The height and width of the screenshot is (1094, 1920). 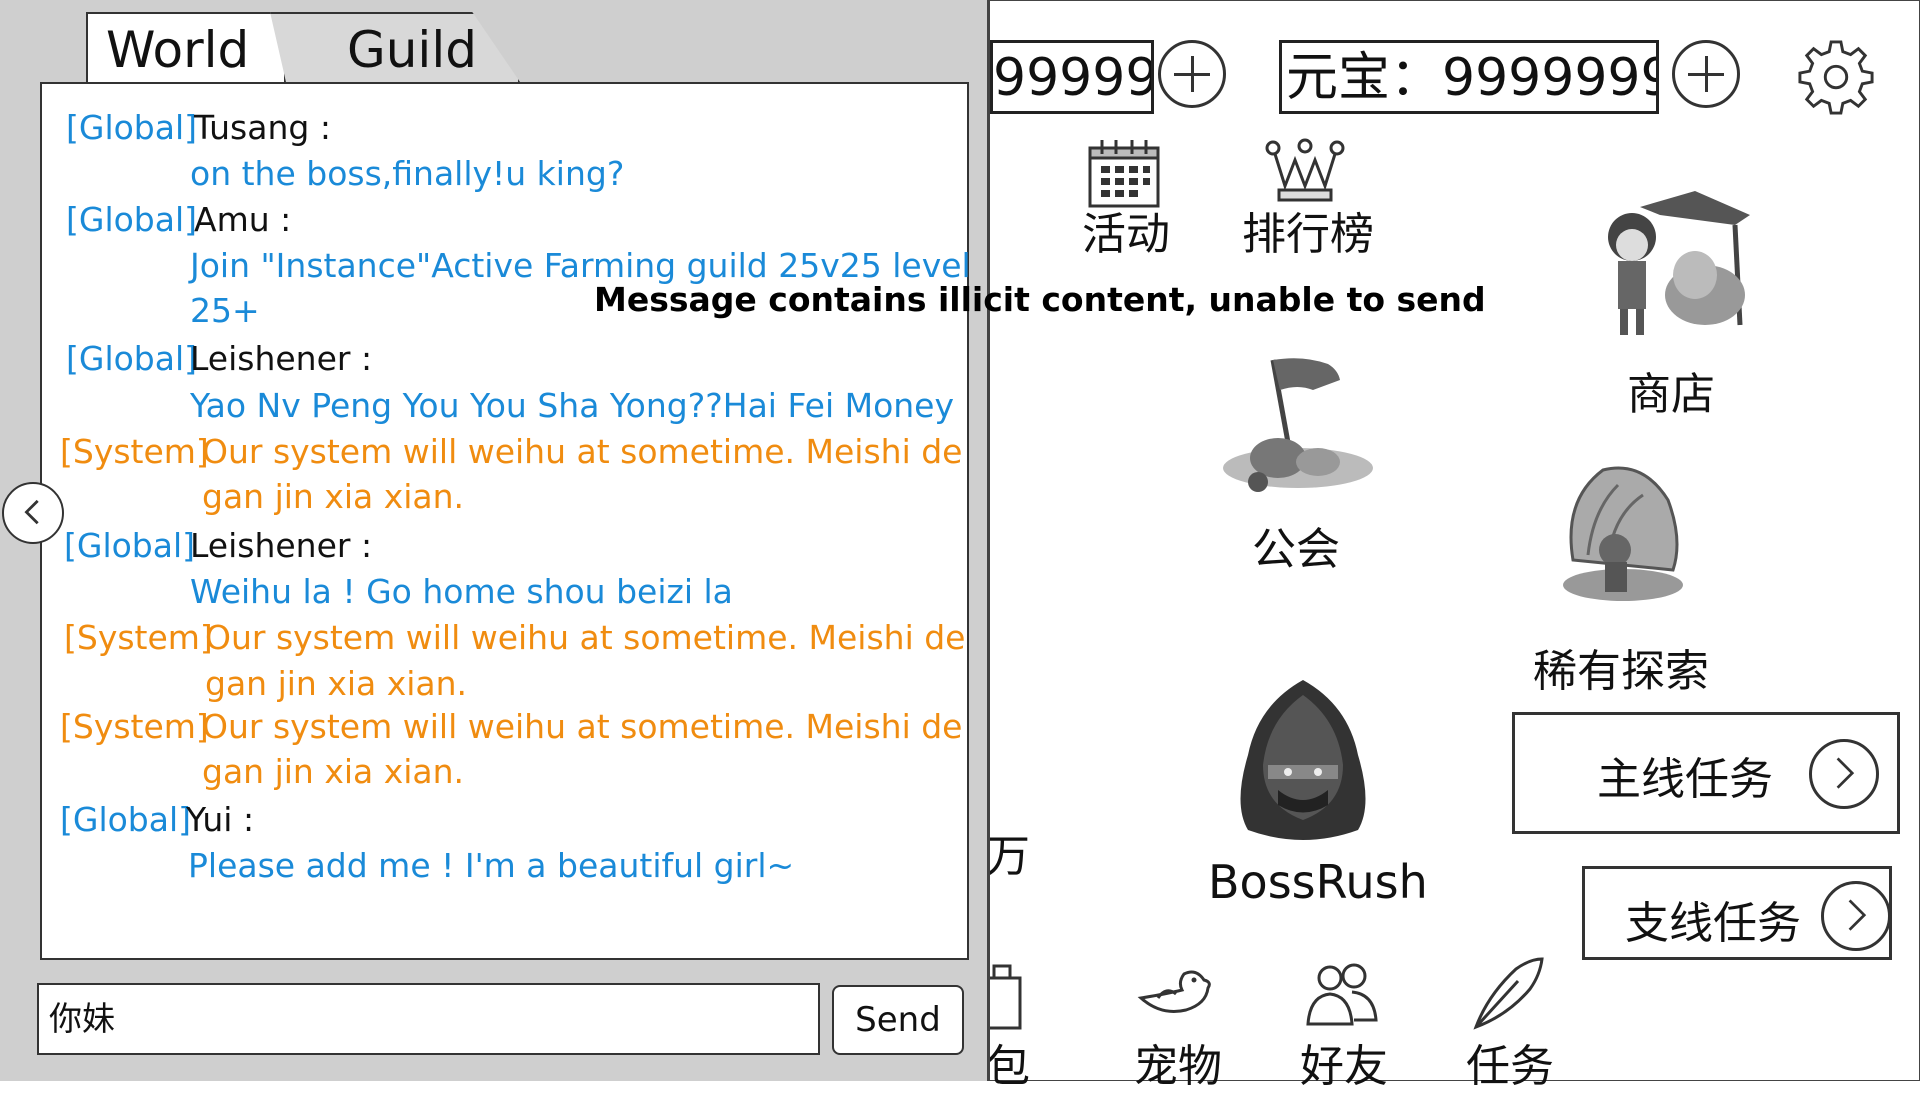 What do you see at coordinates (407, 173) in the screenshot?
I see `message-text: on the boss,finally!u king?` at bounding box center [407, 173].